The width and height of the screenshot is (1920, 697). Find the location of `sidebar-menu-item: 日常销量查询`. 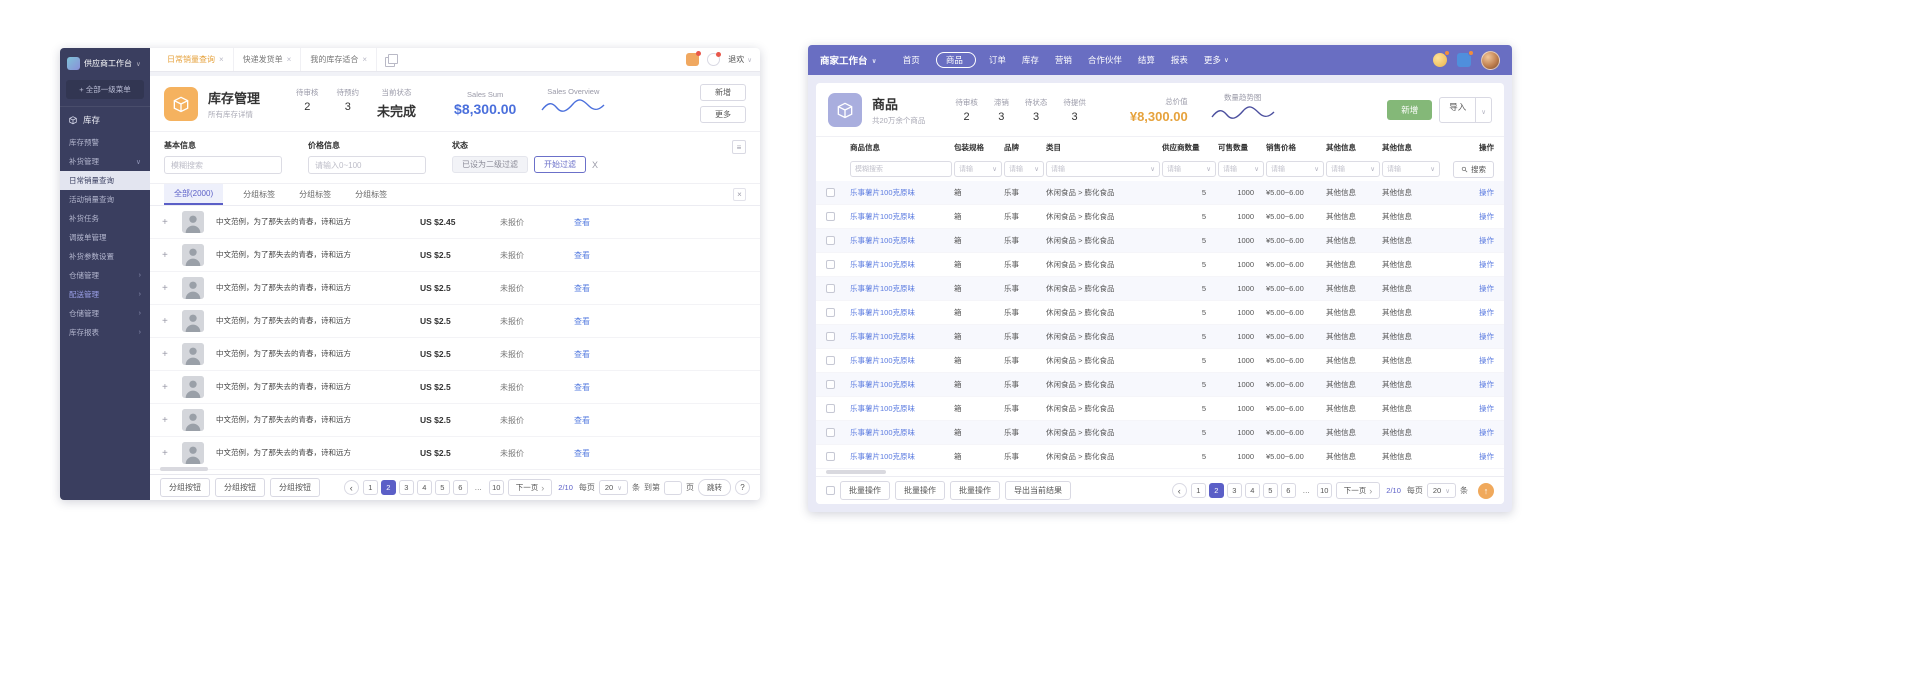

sidebar-menu-item: 日常销量查询 is located at coordinates (105, 180).